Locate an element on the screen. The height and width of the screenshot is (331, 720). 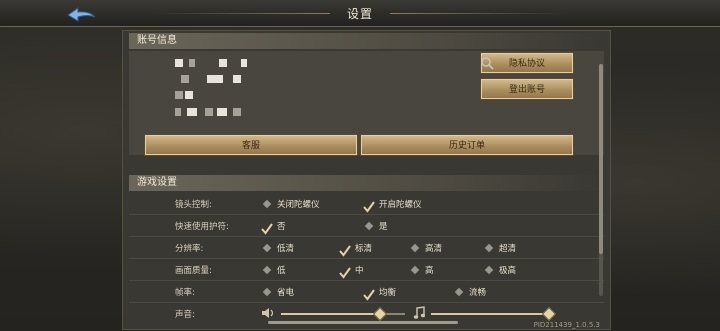
speaker-icon is located at coordinates (268, 313).